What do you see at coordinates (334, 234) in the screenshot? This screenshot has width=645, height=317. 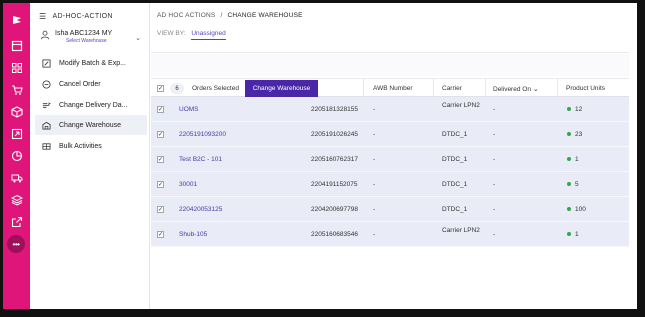 I see `order-id: 2205160683546` at bounding box center [334, 234].